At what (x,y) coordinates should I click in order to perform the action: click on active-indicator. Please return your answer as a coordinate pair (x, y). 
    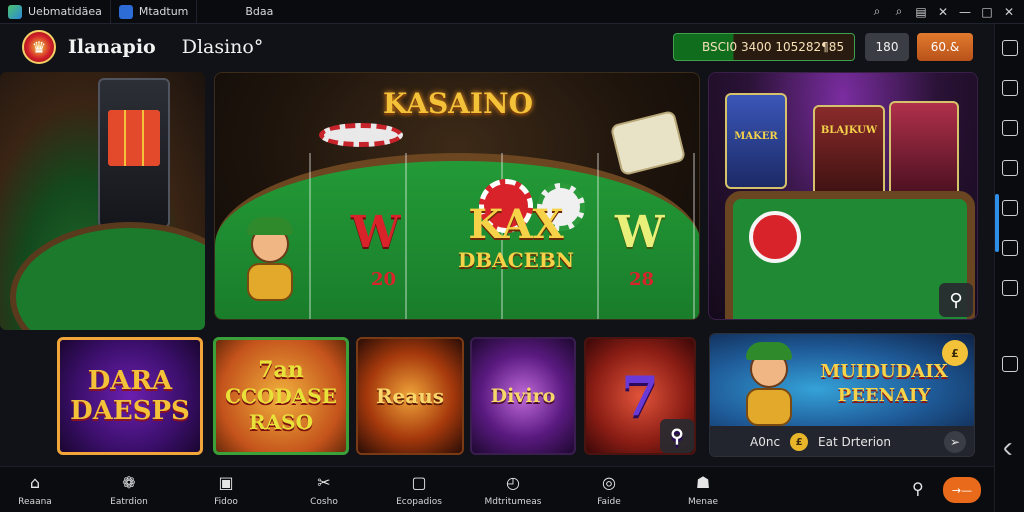
    Looking at the image, I should click on (997, 223).